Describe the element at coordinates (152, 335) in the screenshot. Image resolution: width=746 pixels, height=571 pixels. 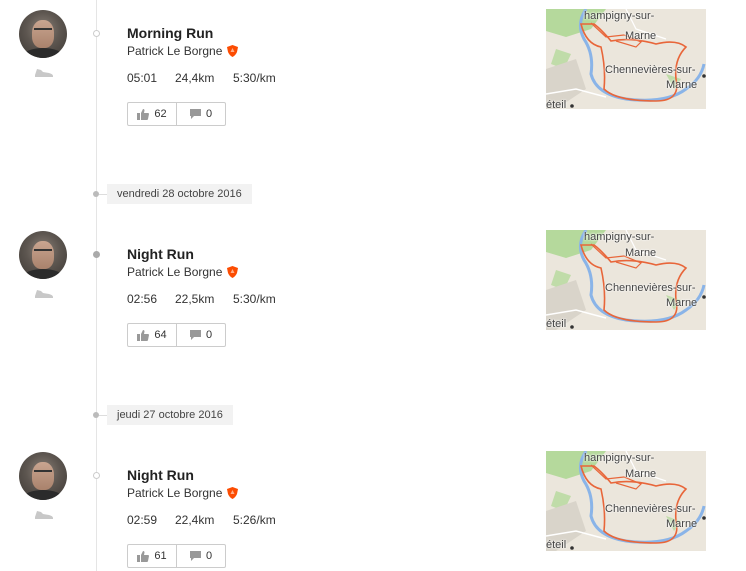
I see `kudos-button: 64` at that location.